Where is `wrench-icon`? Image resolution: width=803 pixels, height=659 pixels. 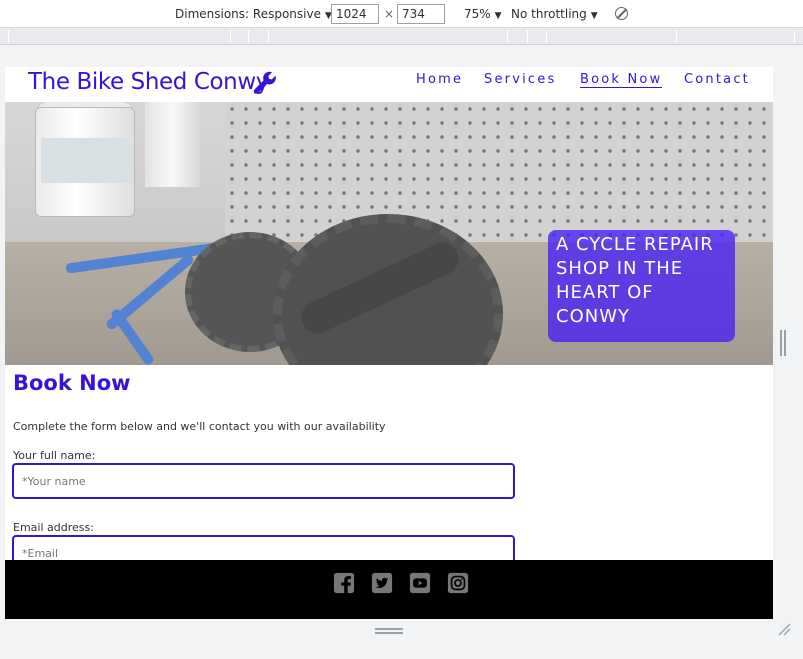
wrench-icon is located at coordinates (264, 82).